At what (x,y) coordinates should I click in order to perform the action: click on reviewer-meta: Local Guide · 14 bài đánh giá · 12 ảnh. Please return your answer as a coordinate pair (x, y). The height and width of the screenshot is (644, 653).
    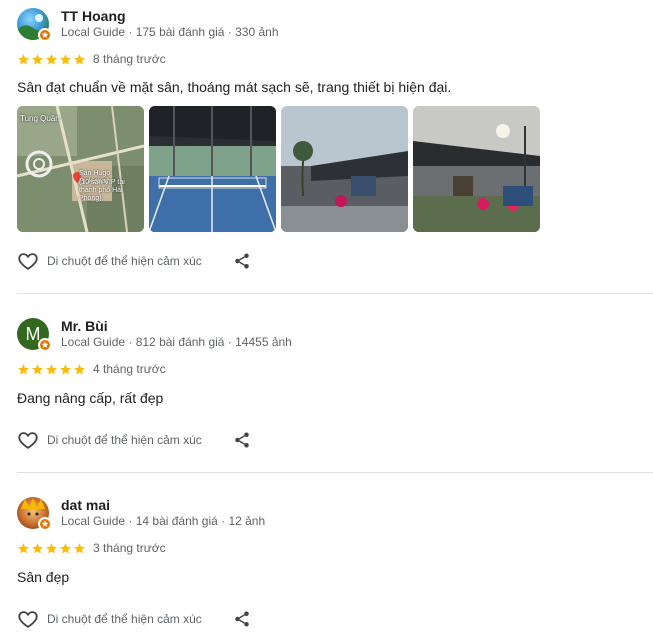
    Looking at the image, I should click on (163, 521).